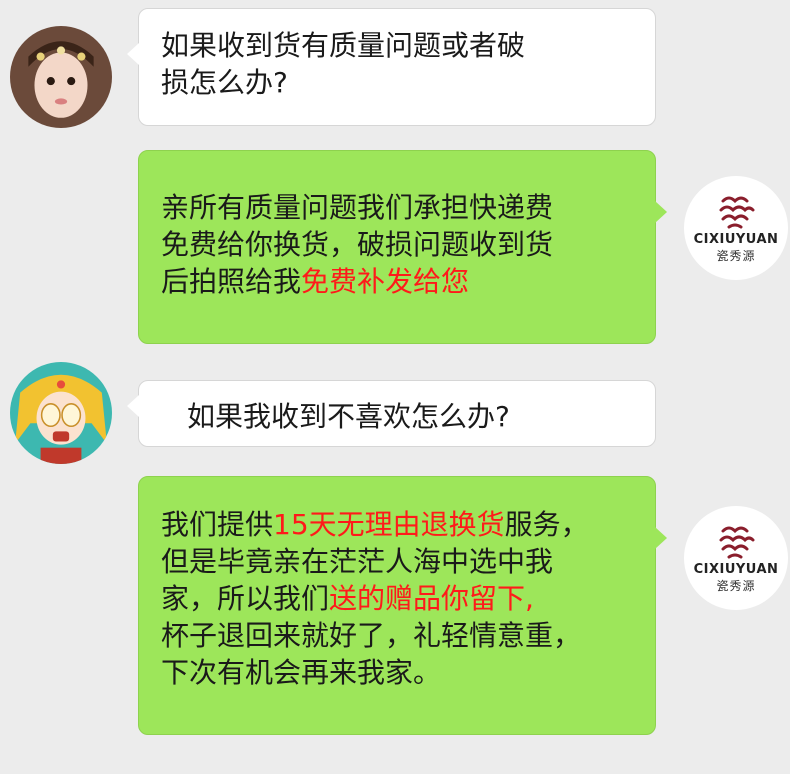 Image resolution: width=790 pixels, height=774 pixels. What do you see at coordinates (357, 244) in the screenshot?
I see `message-line: 免费给你换货，破损问题收到货` at bounding box center [357, 244].